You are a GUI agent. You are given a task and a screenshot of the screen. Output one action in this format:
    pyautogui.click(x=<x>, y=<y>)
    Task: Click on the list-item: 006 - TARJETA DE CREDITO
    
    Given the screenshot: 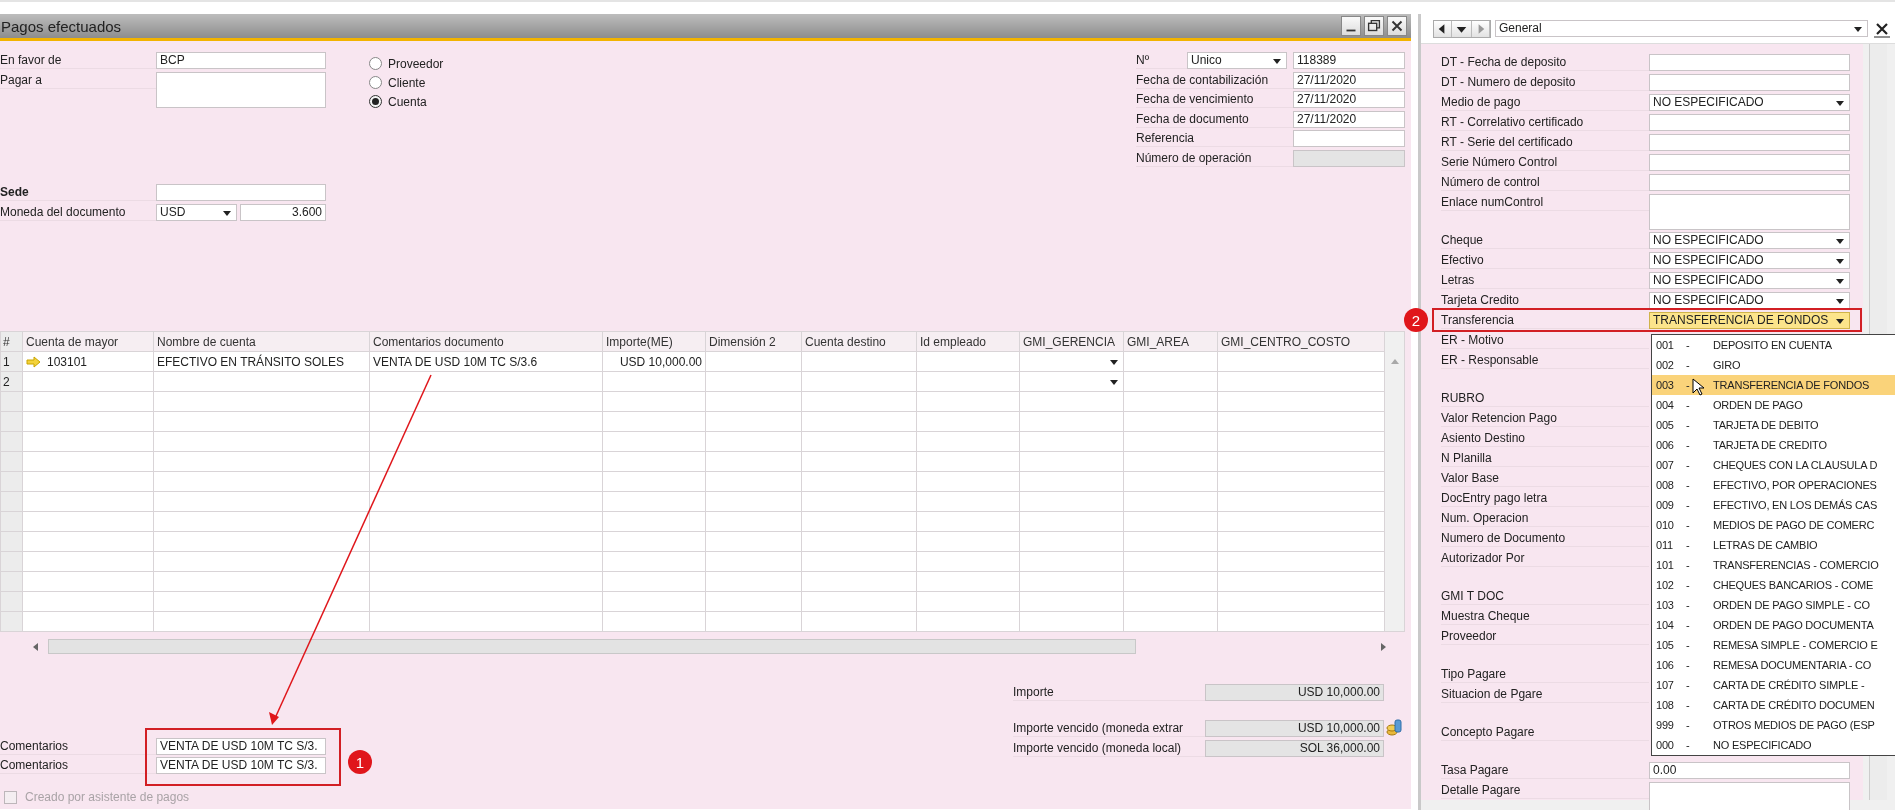 What is the action you would take?
    pyautogui.click(x=1773, y=445)
    